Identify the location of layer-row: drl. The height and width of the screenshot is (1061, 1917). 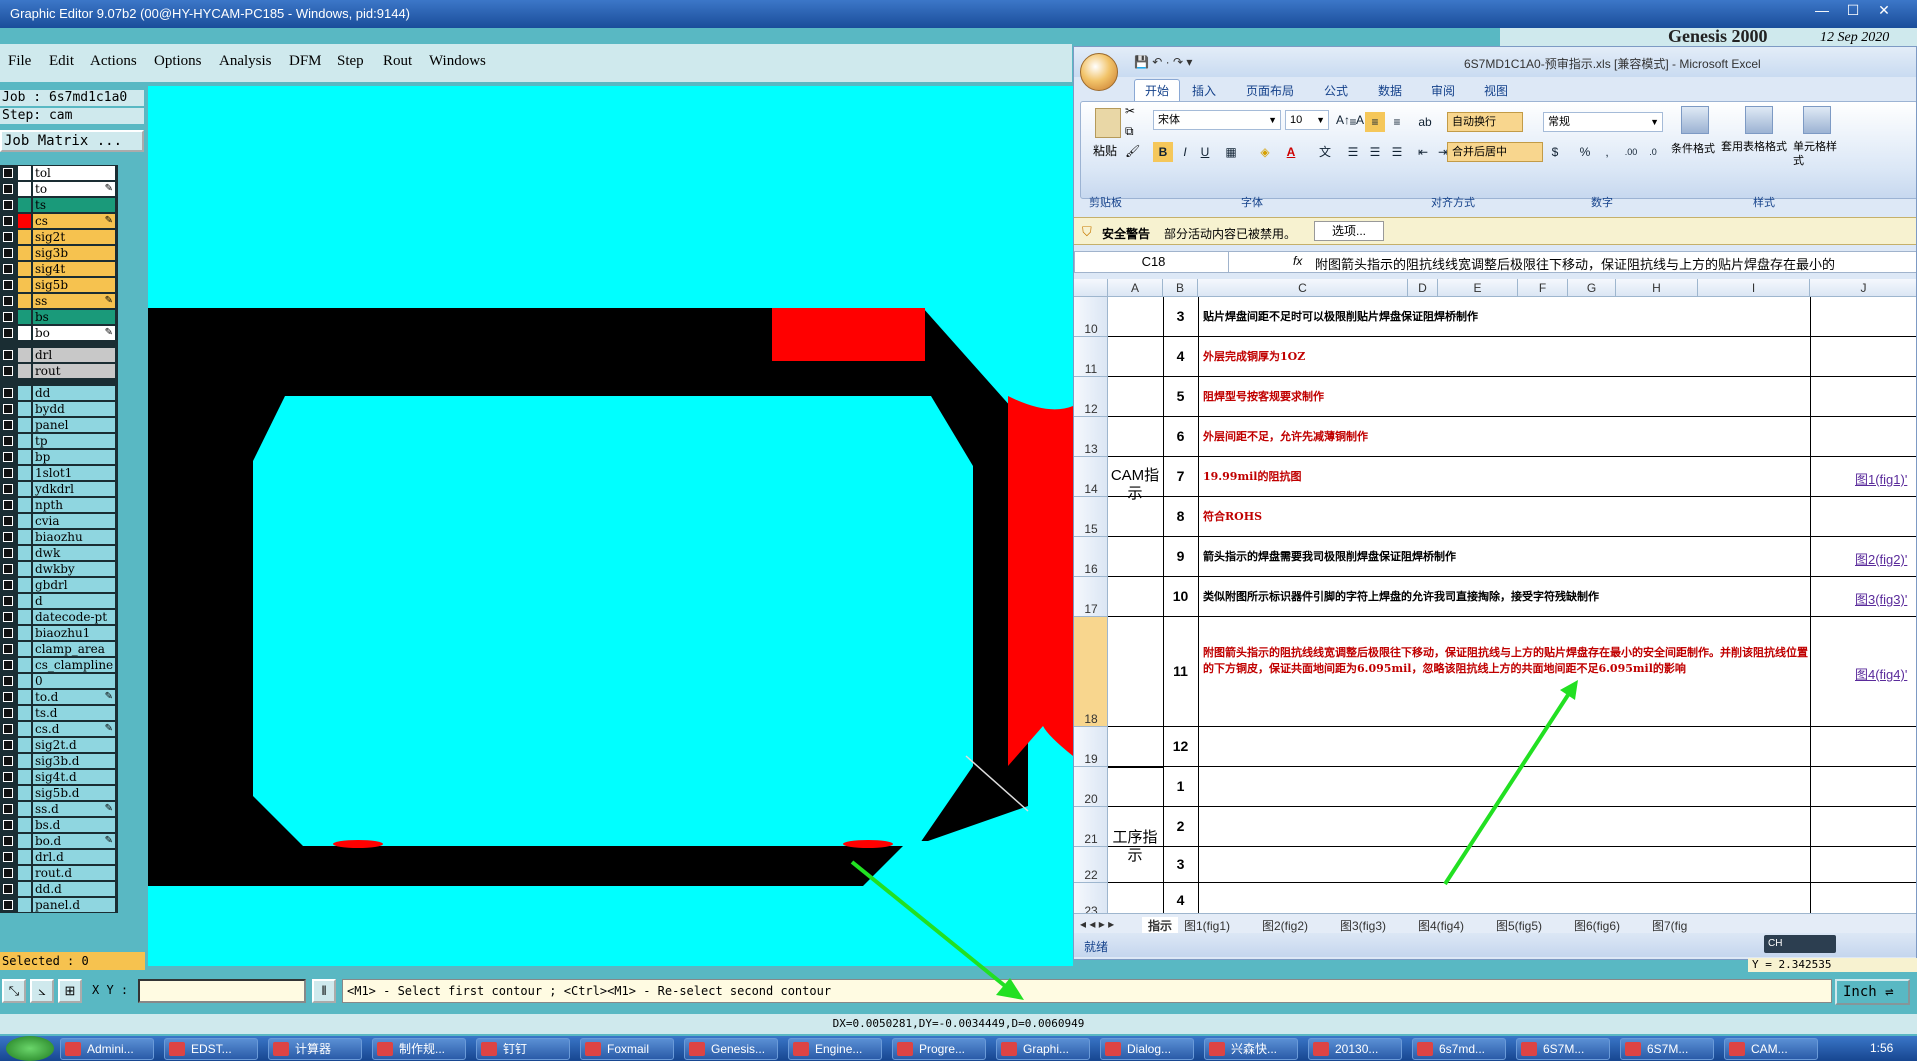
(59, 355).